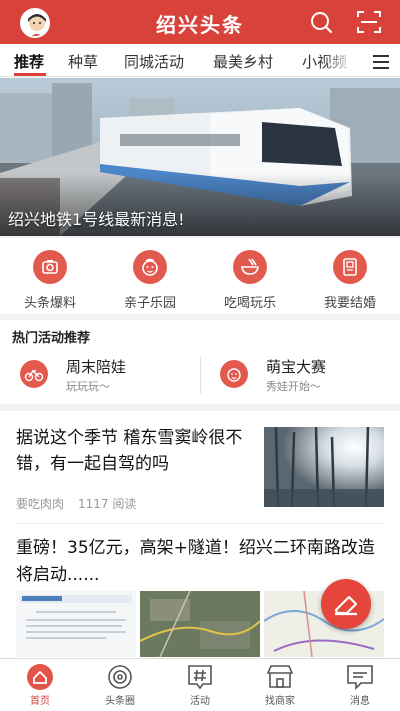 The image size is (400, 711). What do you see at coordinates (51, 338) in the screenshot?
I see `section-title: 热门活动推荐` at bounding box center [51, 338].